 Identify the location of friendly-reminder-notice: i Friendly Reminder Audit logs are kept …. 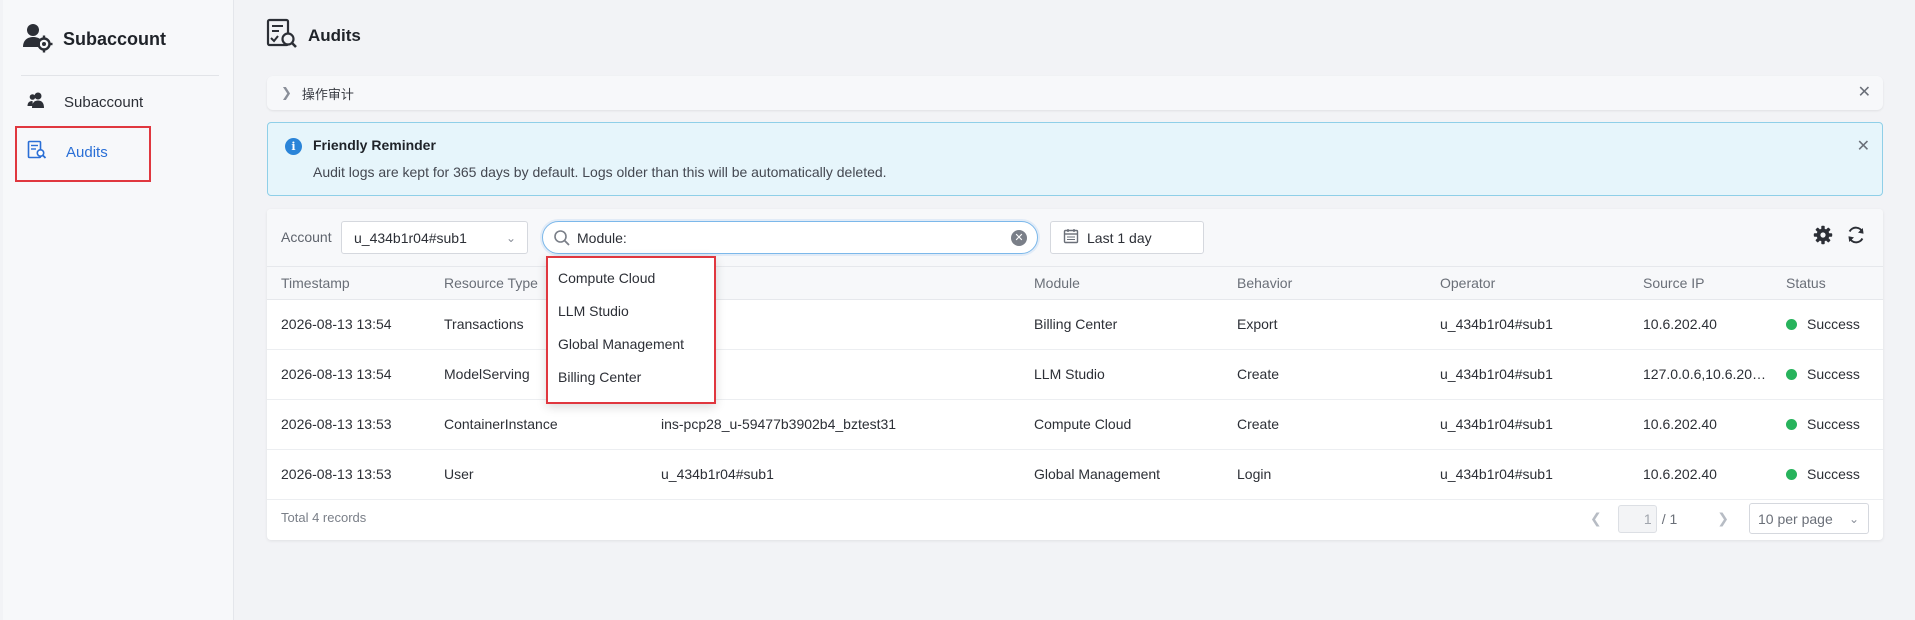
(1075, 159).